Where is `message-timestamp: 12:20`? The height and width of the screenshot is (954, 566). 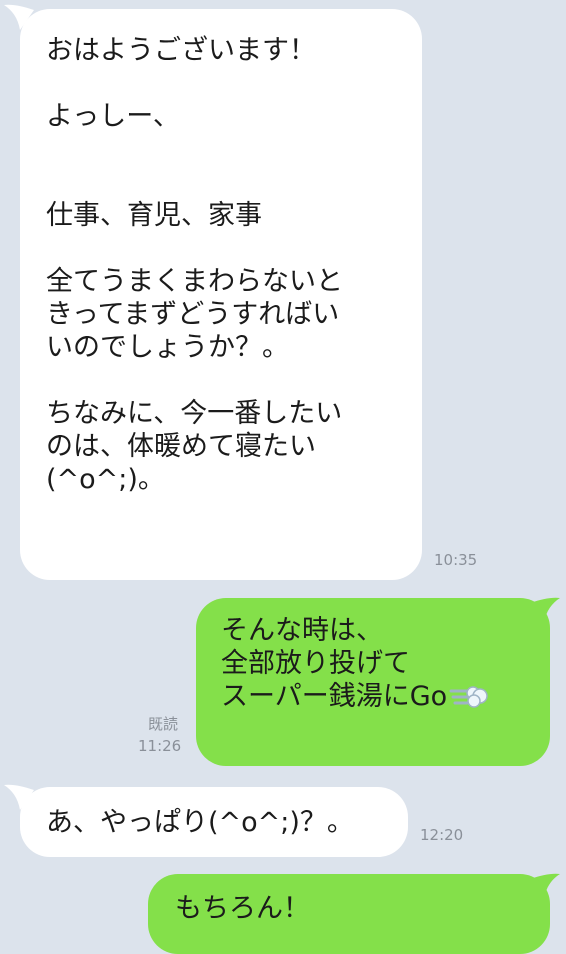 message-timestamp: 12:20 is located at coordinates (442, 835).